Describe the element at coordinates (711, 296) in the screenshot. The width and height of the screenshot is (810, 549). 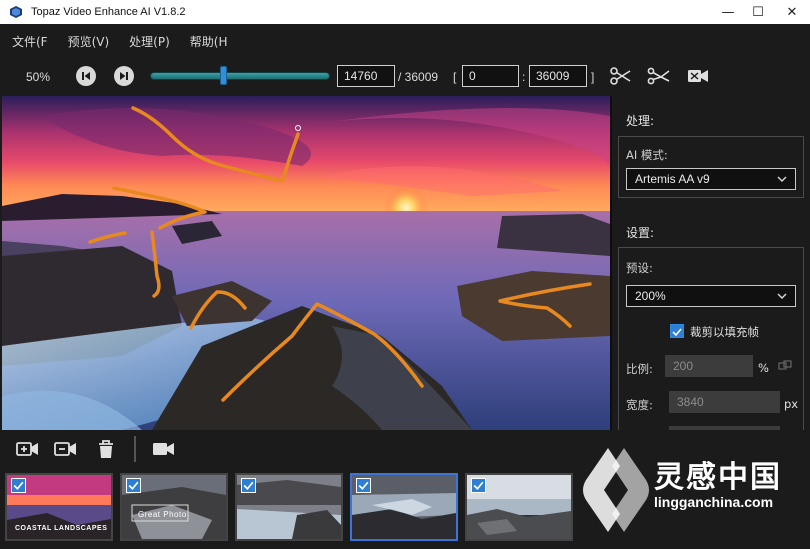
I see `preset-select: 200%` at that location.